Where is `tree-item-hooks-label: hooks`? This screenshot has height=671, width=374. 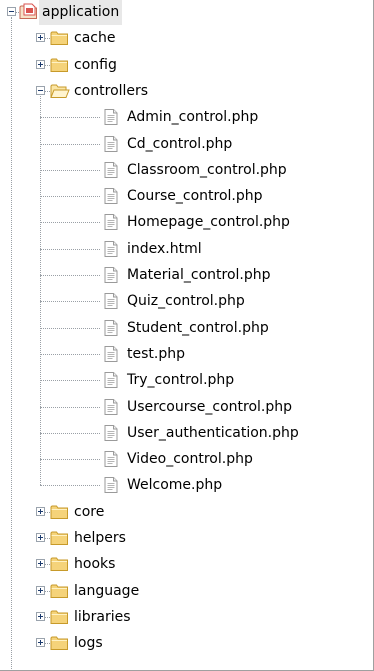
tree-item-hooks-label: hooks is located at coordinates (95, 564).